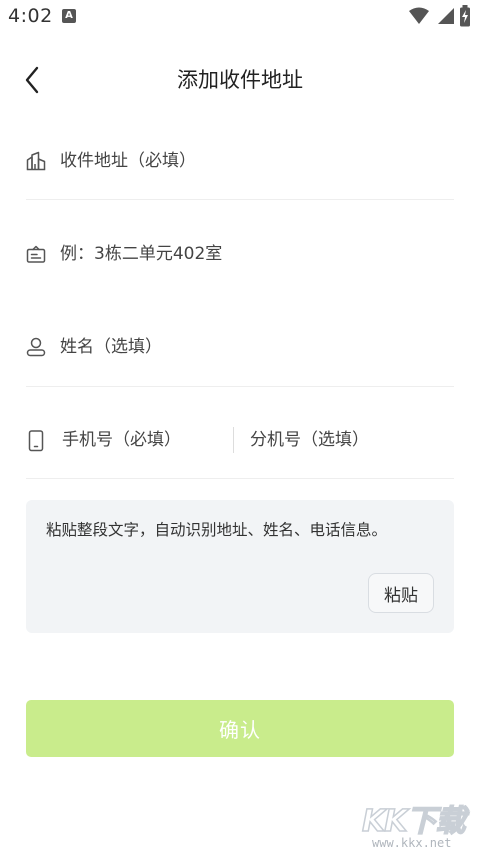 The height and width of the screenshot is (853, 480). I want to click on name-row, so click(240, 347).